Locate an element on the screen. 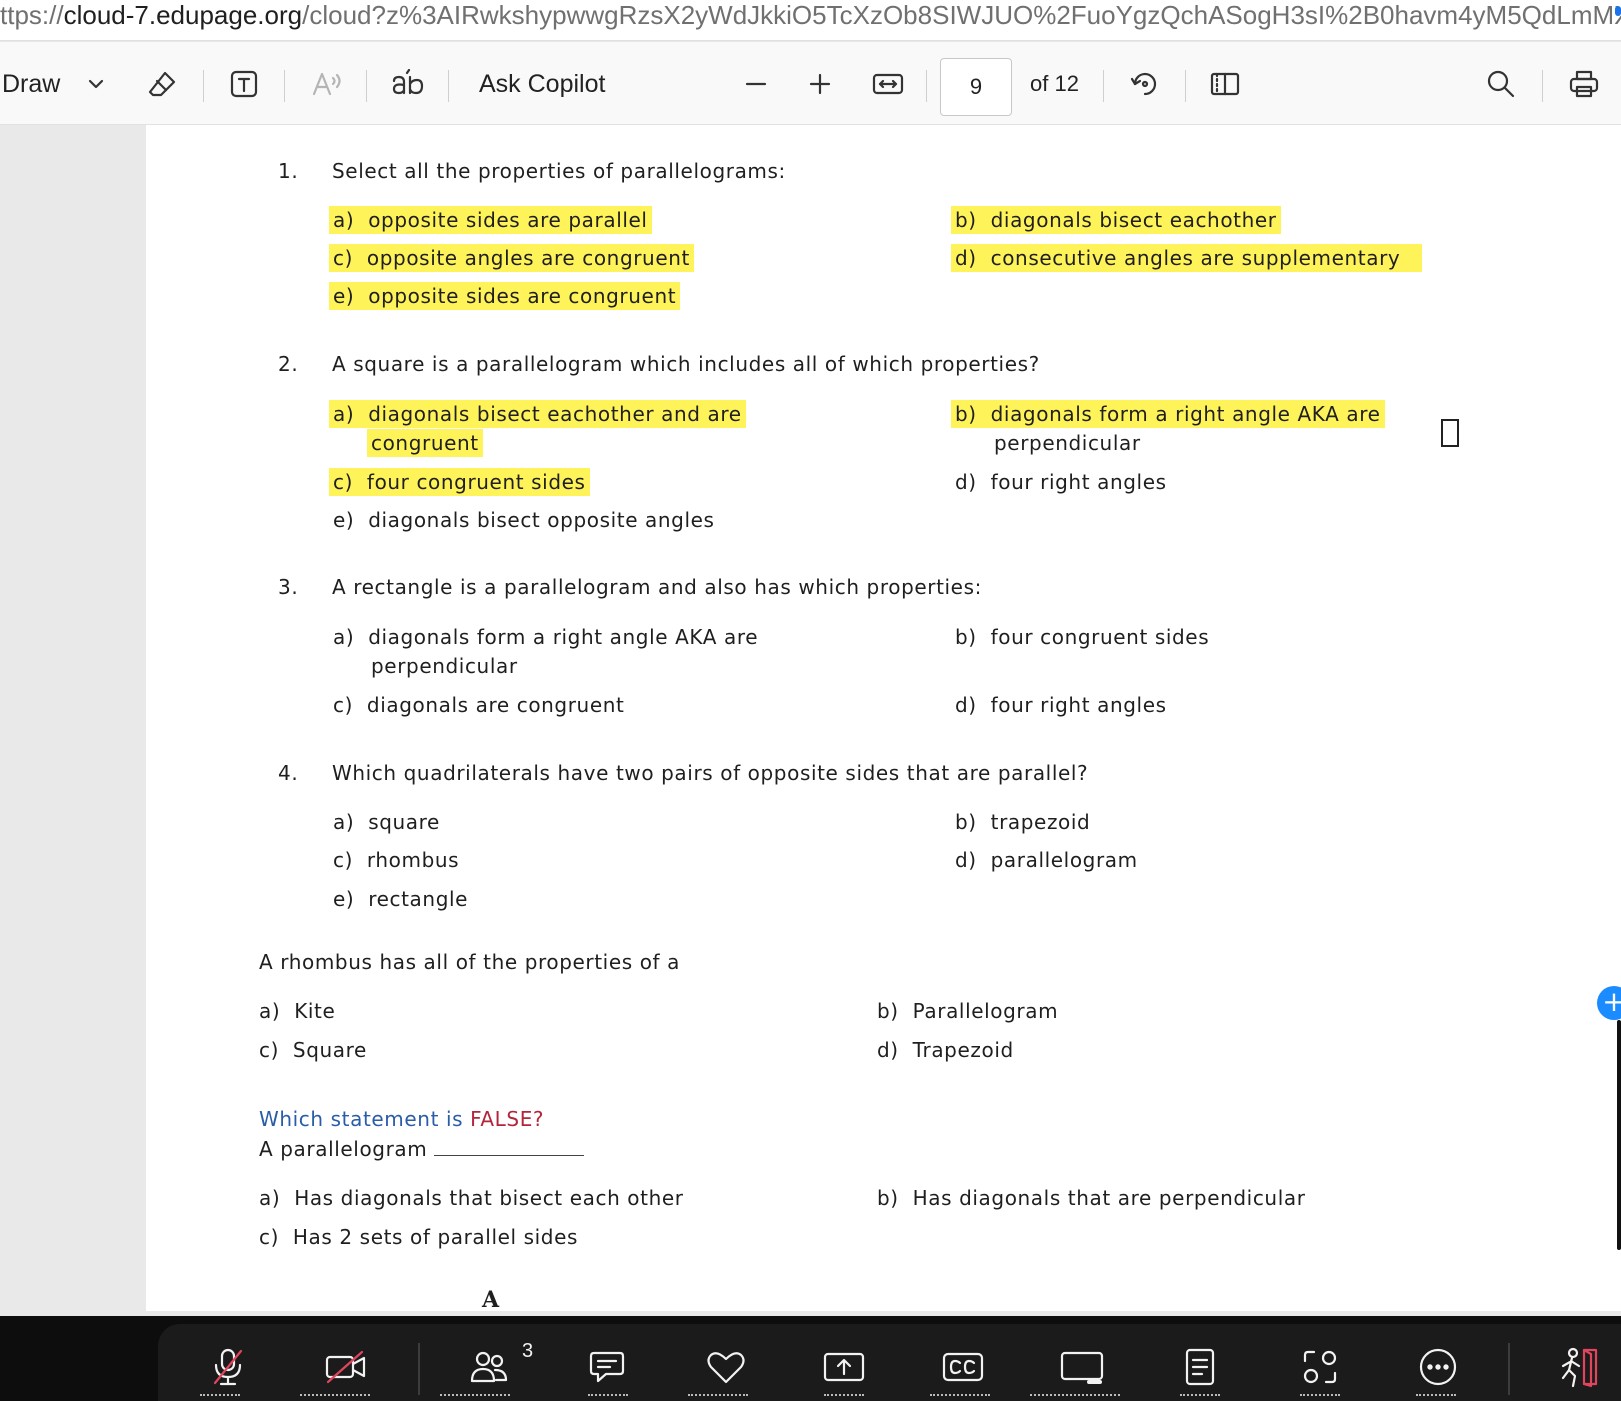 Image resolution: width=1621 pixels, height=1401 pixels. search-icon is located at coordinates (1501, 84).